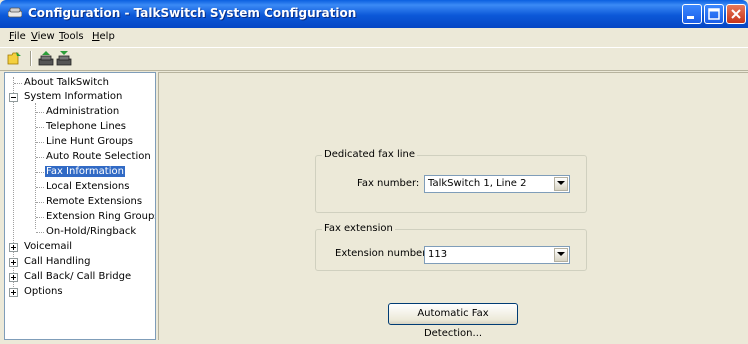 Image resolution: width=748 pixels, height=344 pixels. What do you see at coordinates (71, 36) in the screenshot?
I see `menu-tools: Tools` at bounding box center [71, 36].